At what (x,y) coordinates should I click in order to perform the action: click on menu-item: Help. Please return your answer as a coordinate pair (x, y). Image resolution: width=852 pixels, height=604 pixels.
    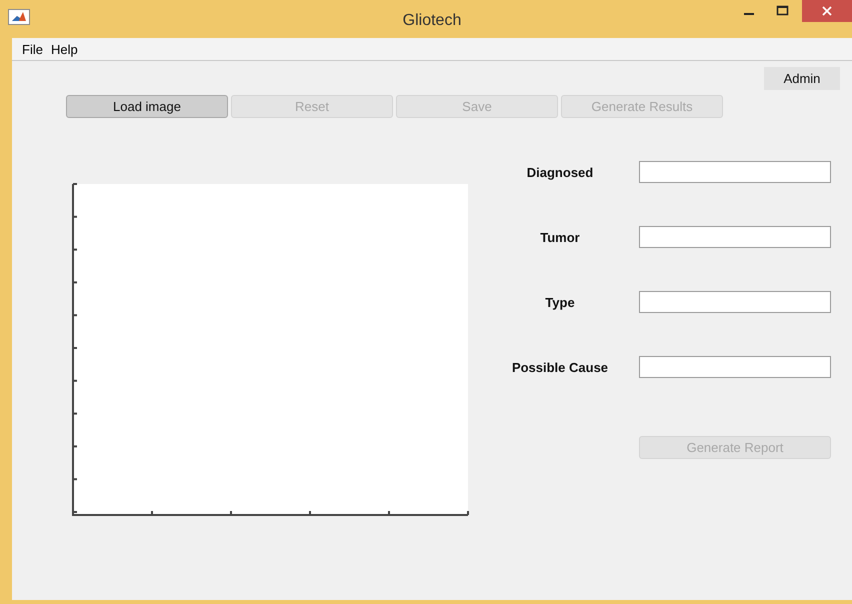
    Looking at the image, I should click on (64, 49).